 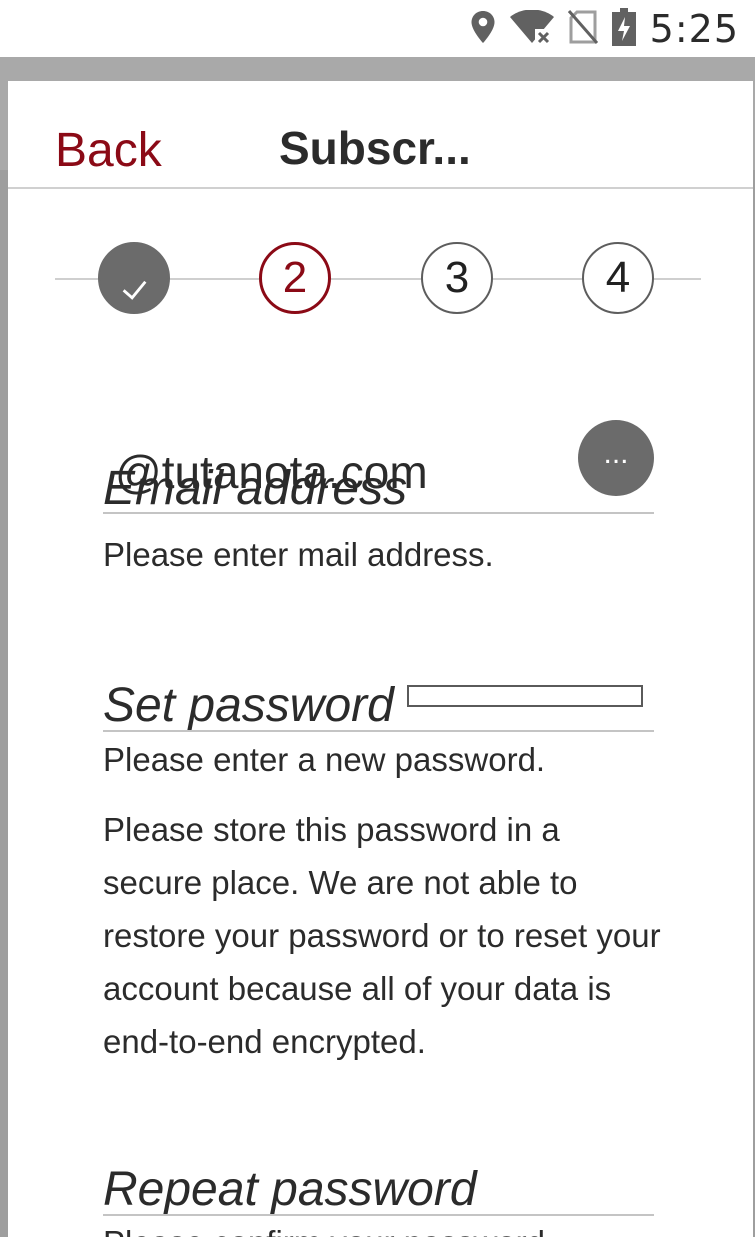 What do you see at coordinates (295, 278) in the screenshot?
I see `step-2-active: 2` at bounding box center [295, 278].